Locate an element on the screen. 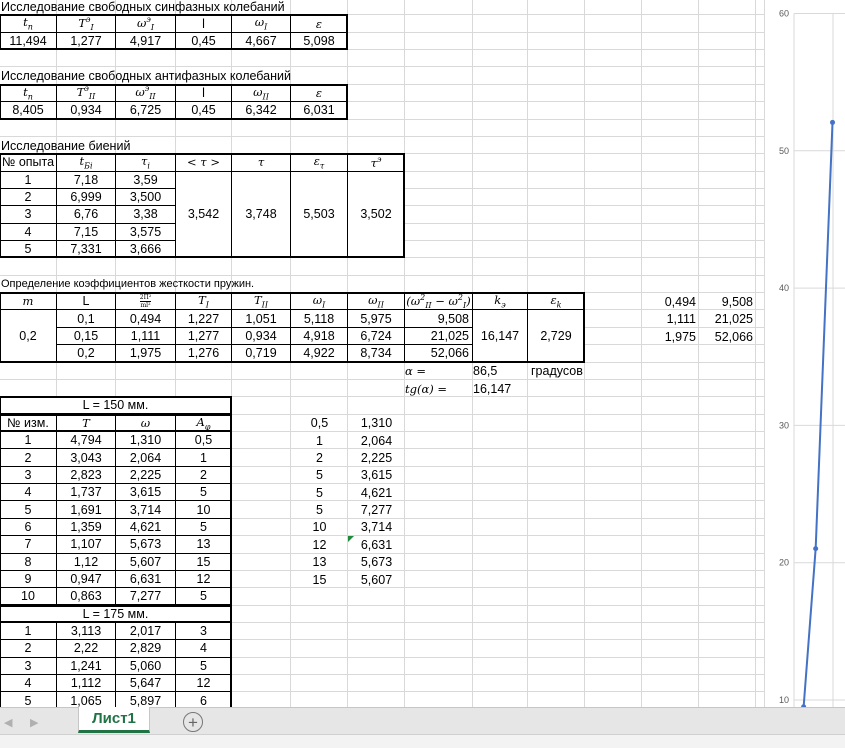 Image resolution: width=845 pixels, height=748 pixels. cell: 0,863 is located at coordinates (86, 597).